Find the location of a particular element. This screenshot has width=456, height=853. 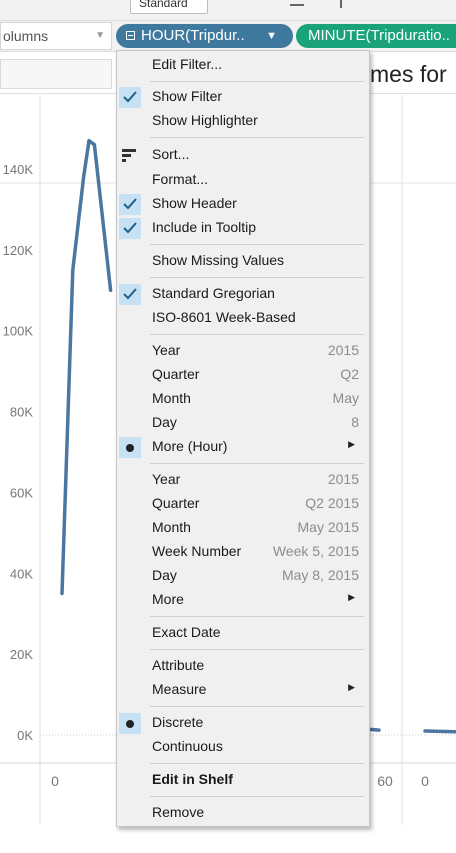

minute-pill: MINUTE(Tripduratio.. is located at coordinates (376, 36).